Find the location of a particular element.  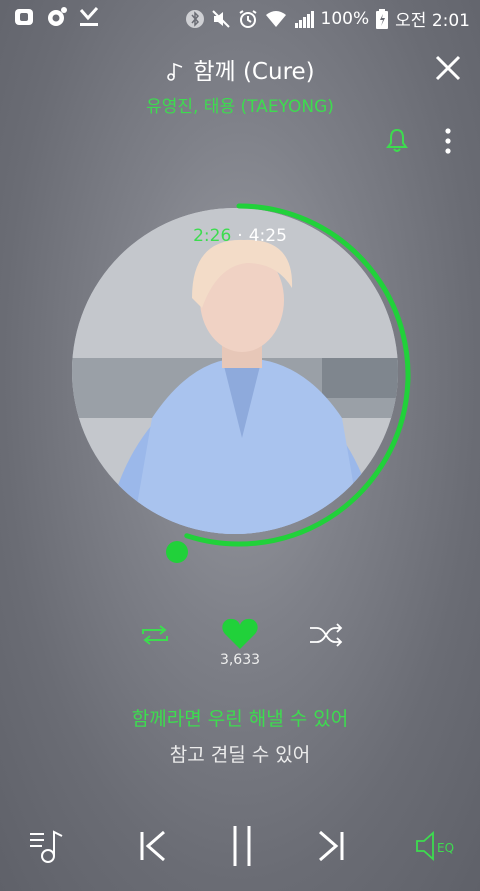

more-vertical-icon is located at coordinates (448, 141).